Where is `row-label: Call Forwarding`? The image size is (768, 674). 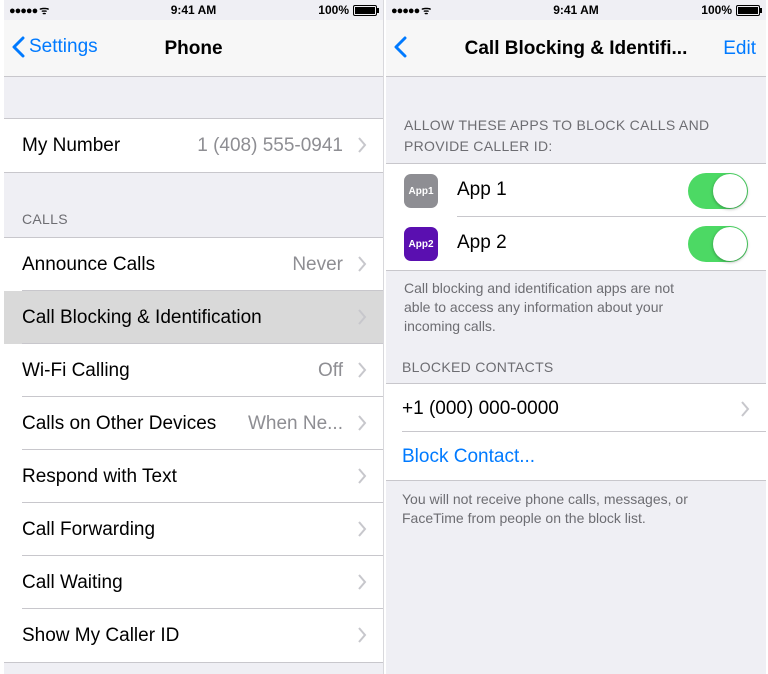
row-label: Call Forwarding is located at coordinates (89, 529).